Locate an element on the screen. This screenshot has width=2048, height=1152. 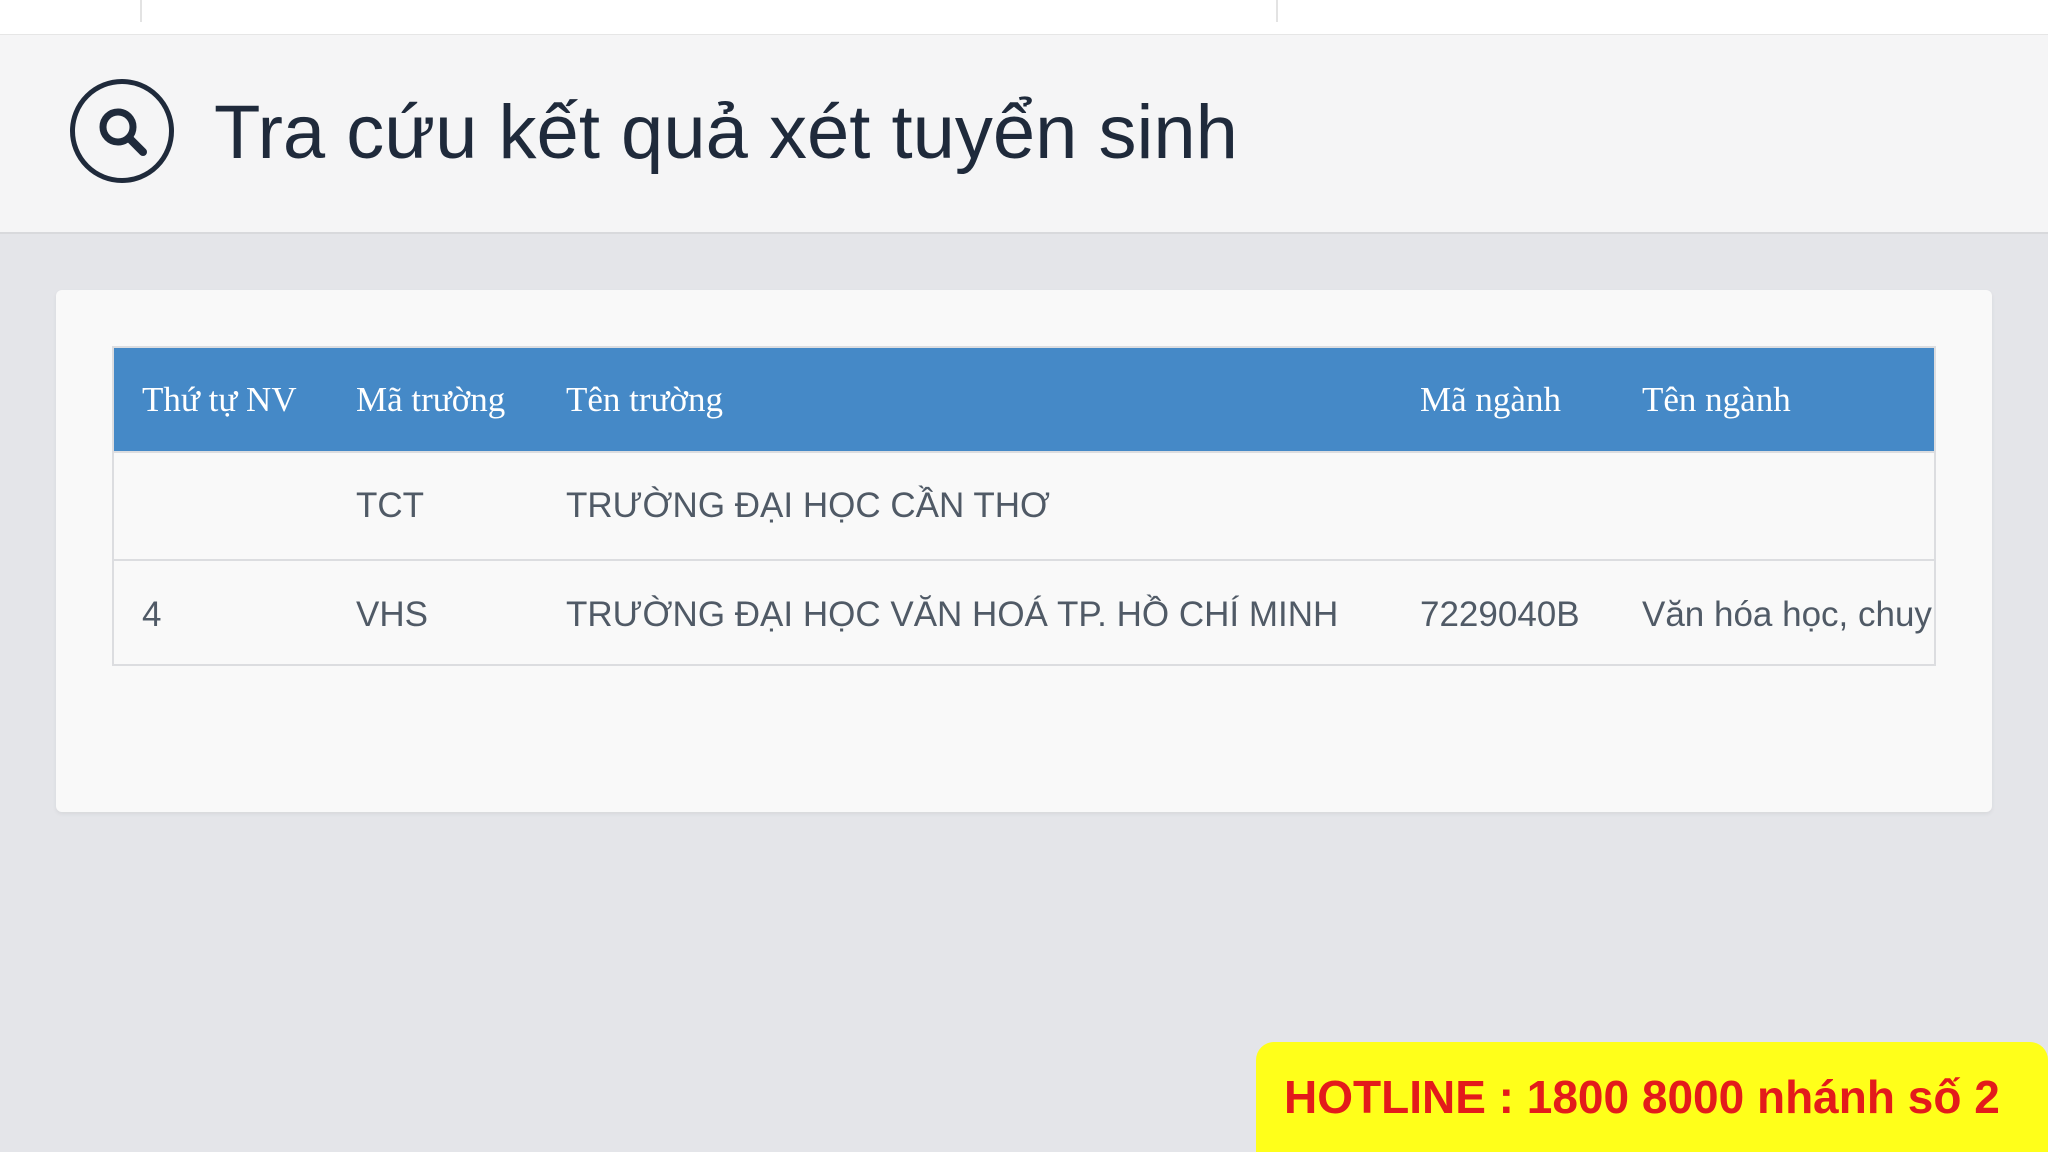
hotline-text: HOTLINE : 1800 8000 nhánh số 2 is located at coordinates (1642, 1097).